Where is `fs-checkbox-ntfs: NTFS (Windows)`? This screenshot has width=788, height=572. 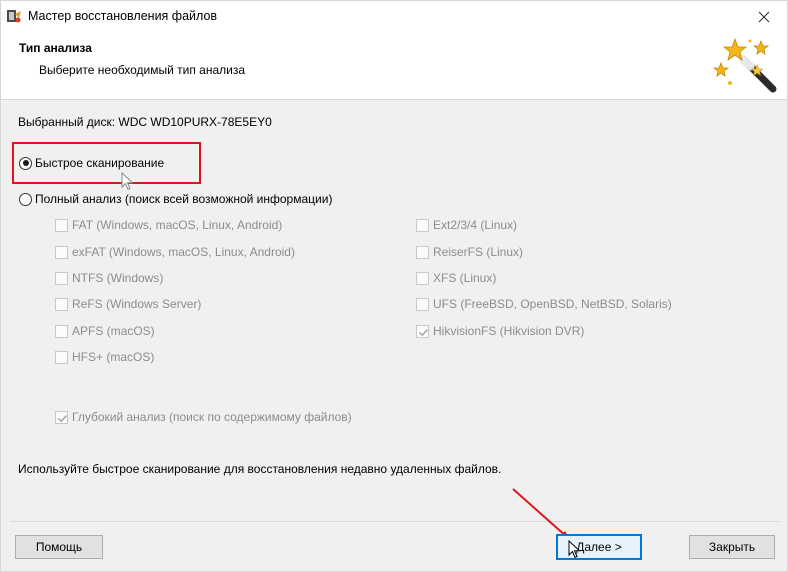 fs-checkbox-ntfs: NTFS (Windows) is located at coordinates (109, 278).